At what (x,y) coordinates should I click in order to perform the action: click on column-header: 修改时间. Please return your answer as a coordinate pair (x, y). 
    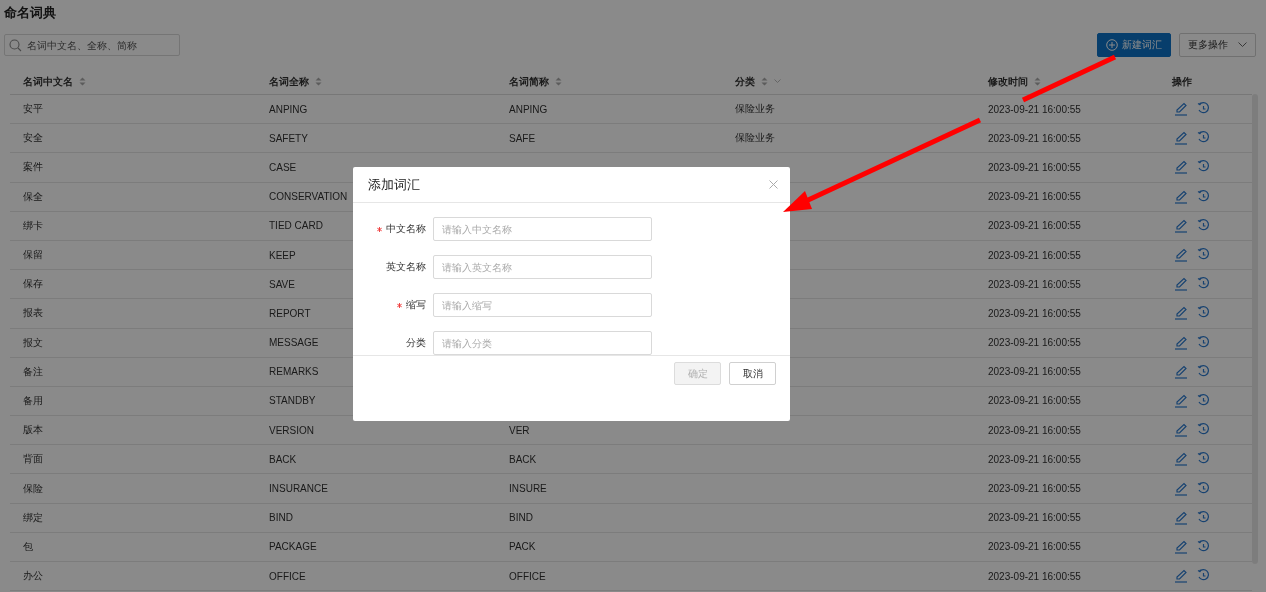
    Looking at the image, I should click on (1008, 81).